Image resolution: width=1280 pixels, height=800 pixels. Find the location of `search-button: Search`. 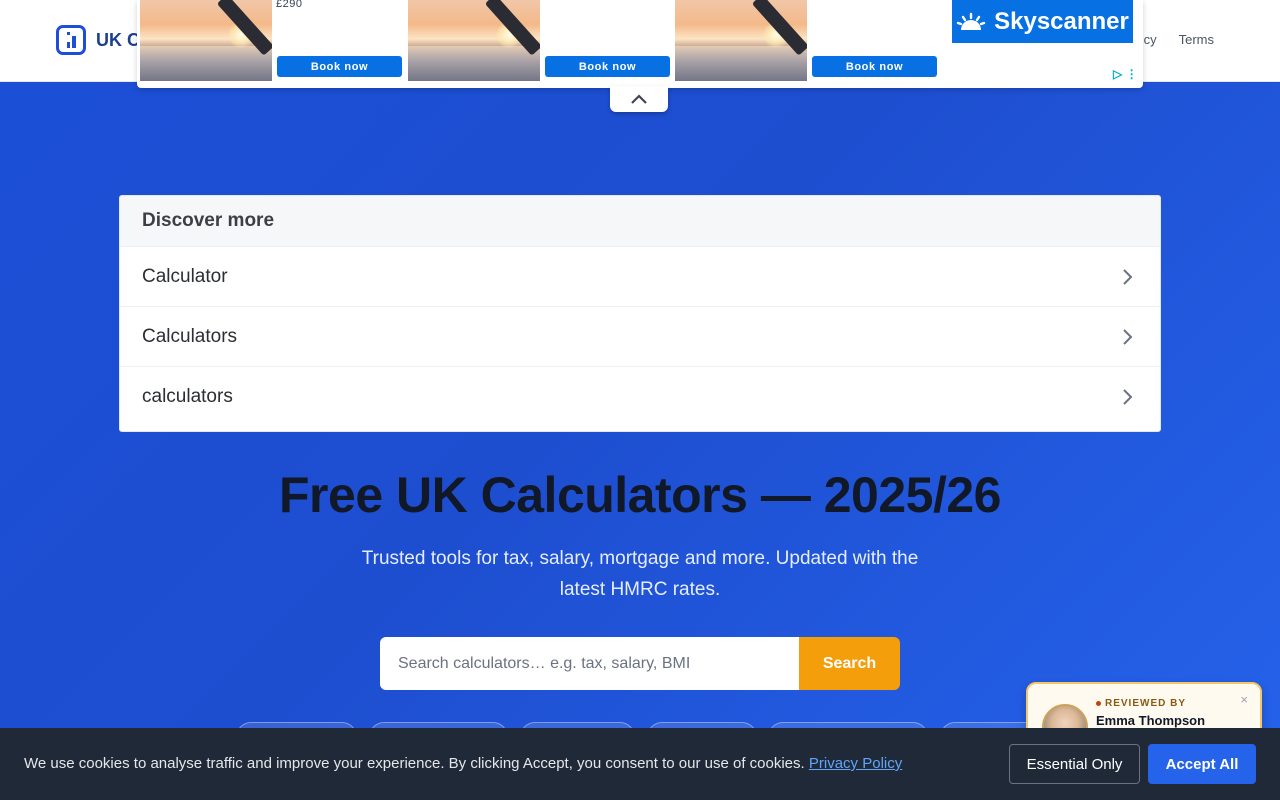

search-button: Search is located at coordinates (849, 663).